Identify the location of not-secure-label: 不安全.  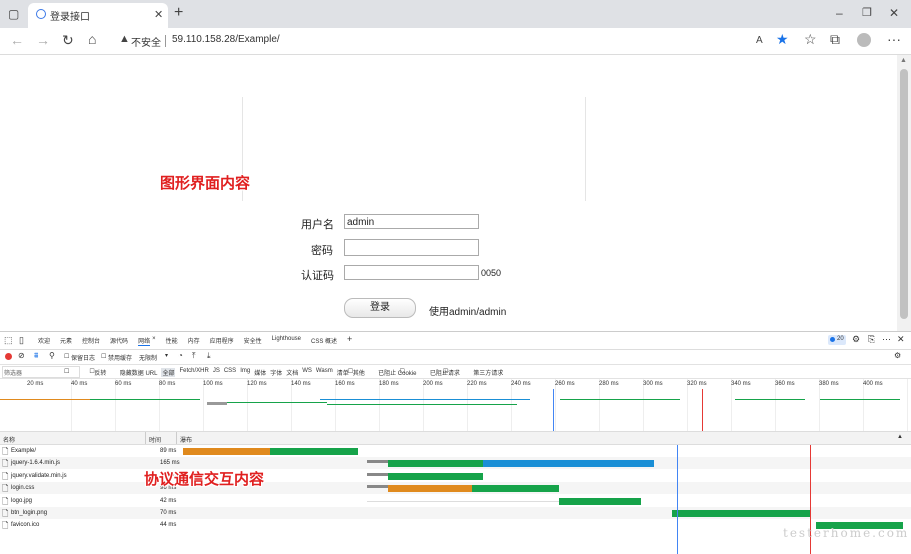
(146, 41).